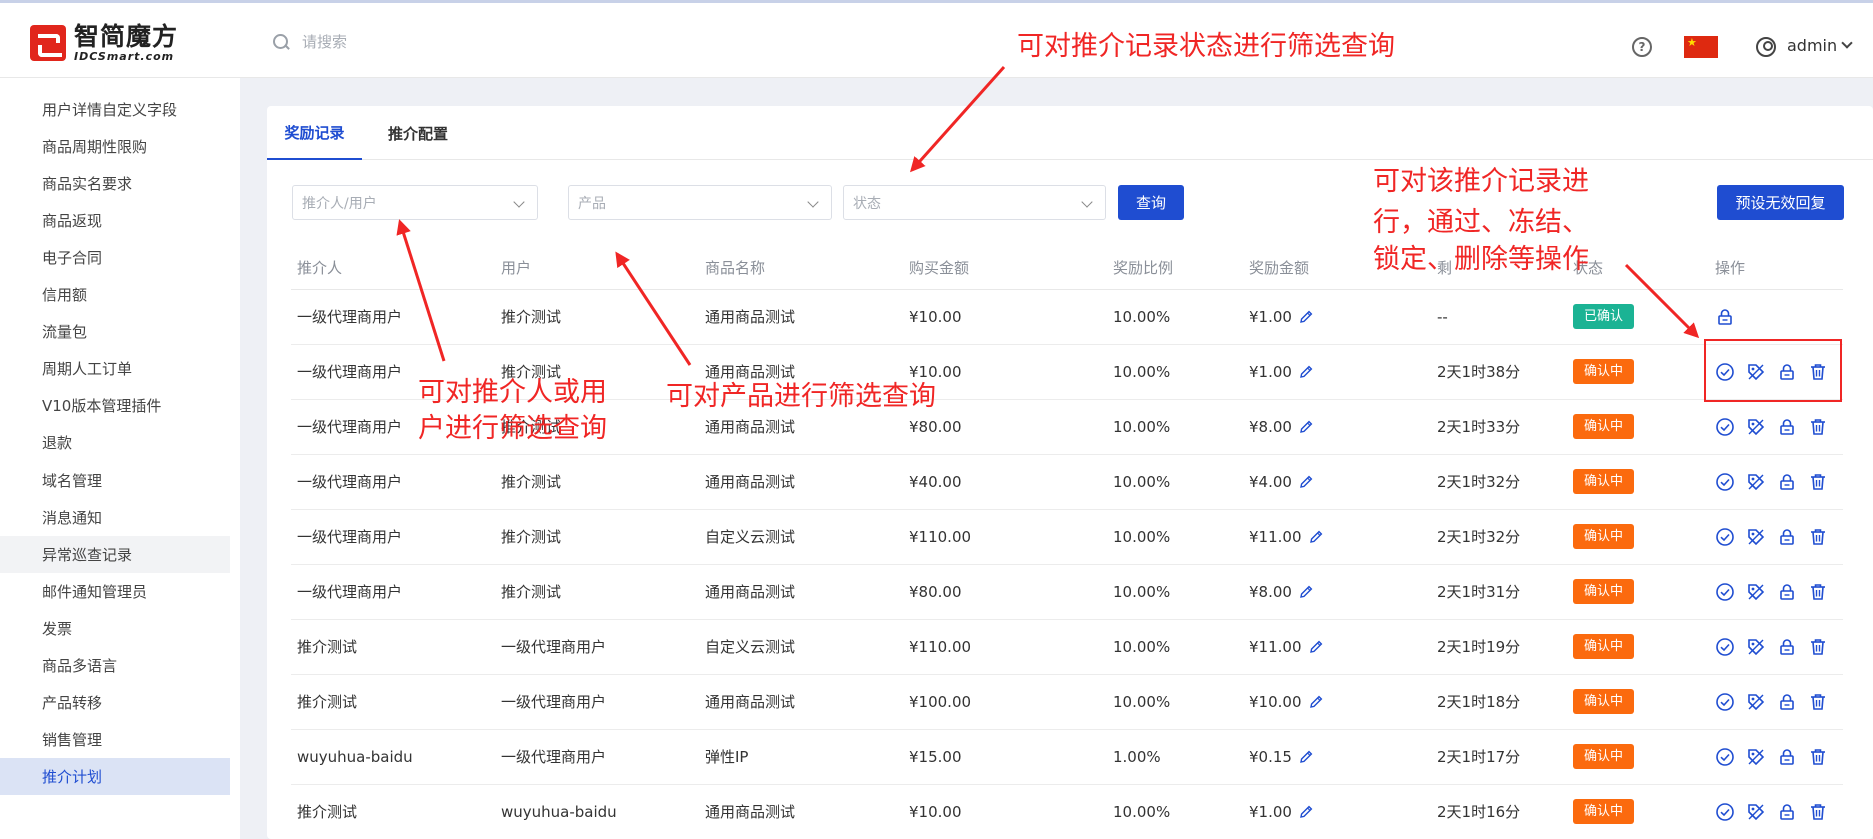  What do you see at coordinates (115, 146) in the screenshot?
I see `sidebar-item-purchase-limit: 商品周期性限购` at bounding box center [115, 146].